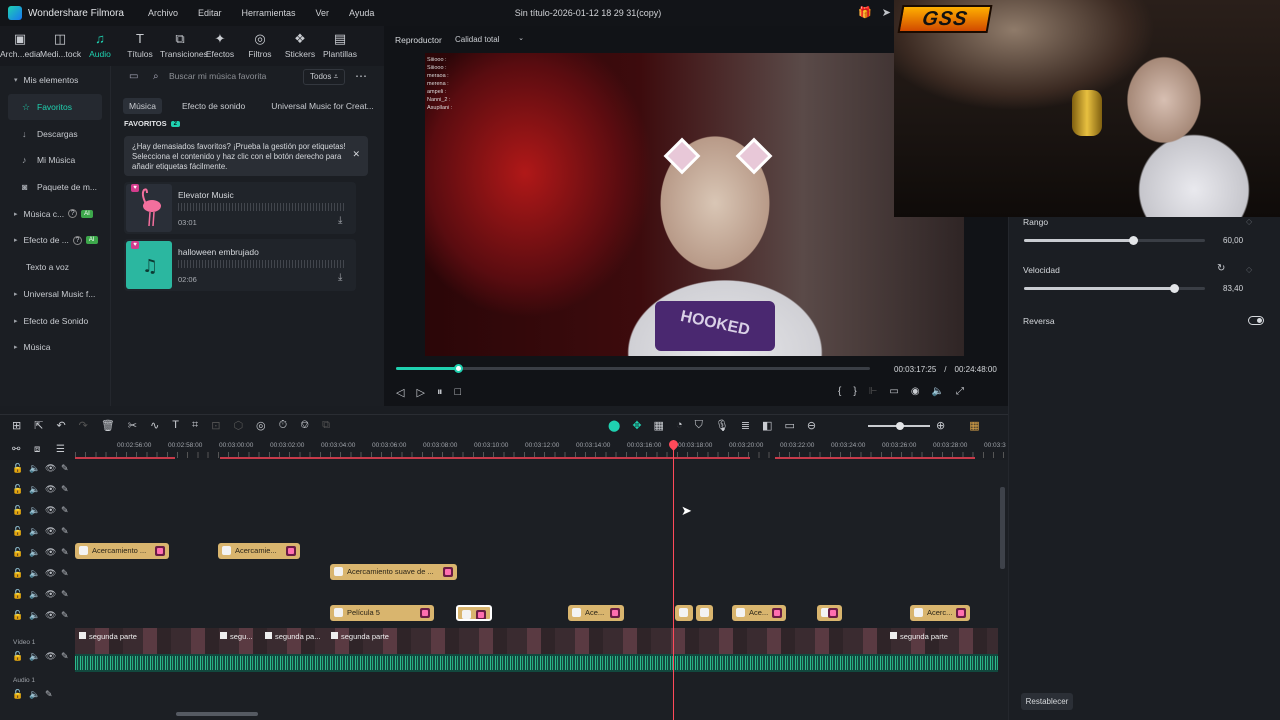 This screenshot has height=720, width=1280. Describe the element at coordinates (37, 449) in the screenshot. I see `track-add-icon: ⧈` at that location.